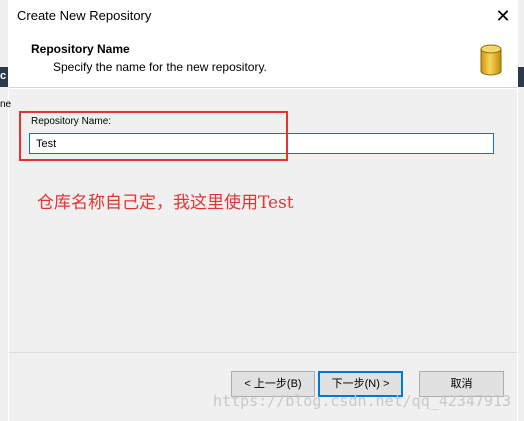 The width and height of the screenshot is (524, 421). What do you see at coordinates (491, 60) in the screenshot?
I see `database-icon` at bounding box center [491, 60].